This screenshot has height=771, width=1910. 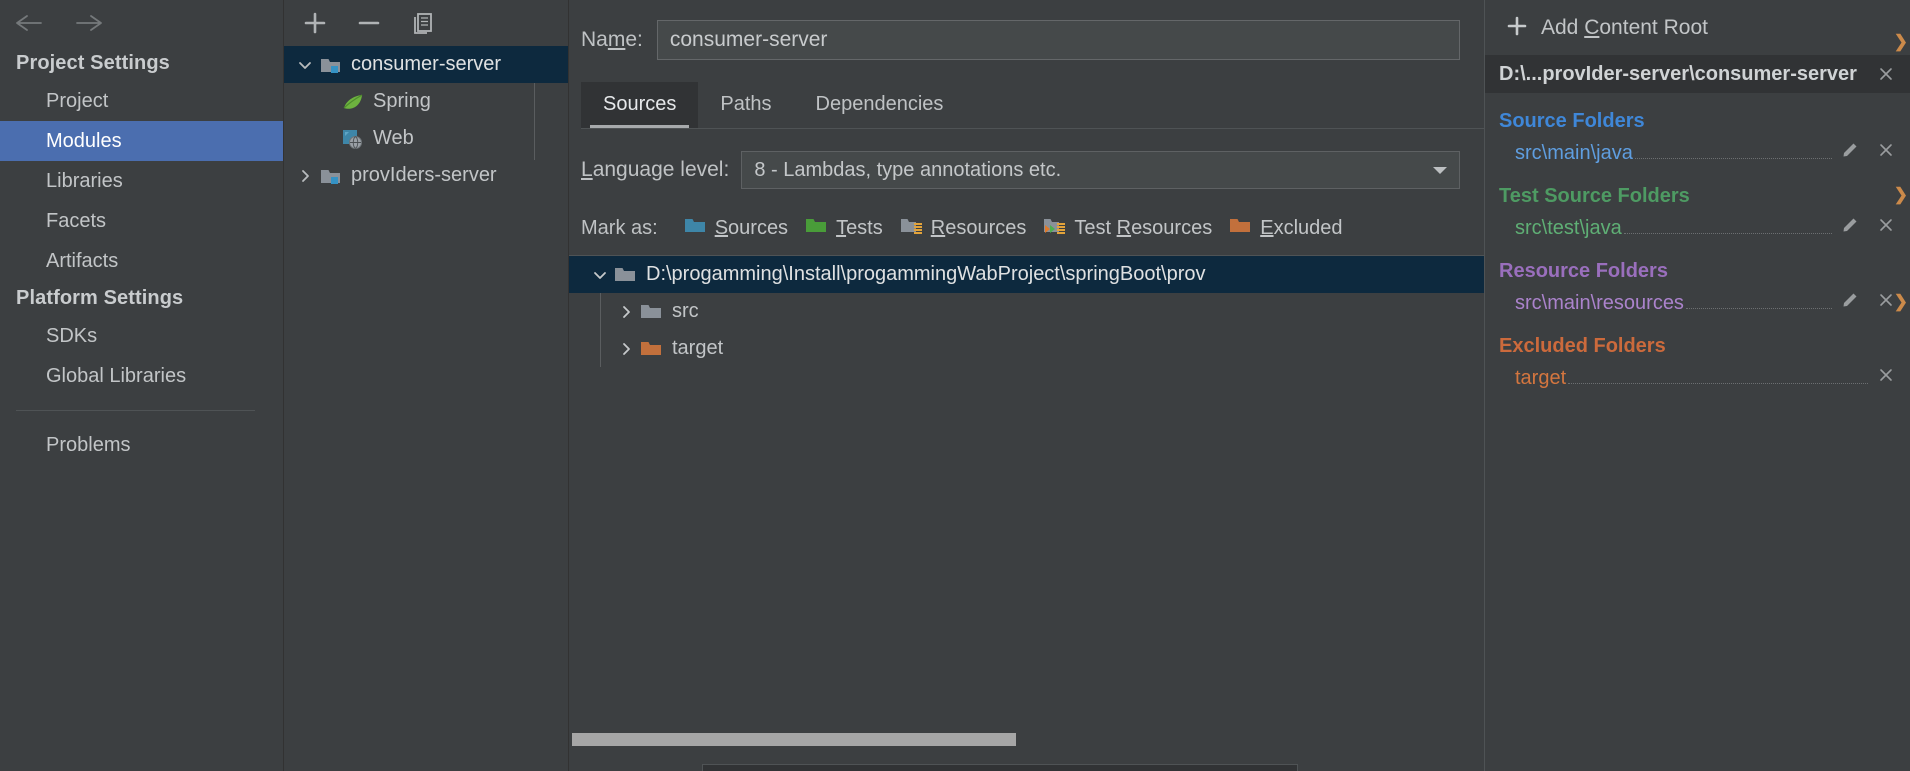 What do you see at coordinates (393, 138) in the screenshot?
I see `facet-label: Web` at bounding box center [393, 138].